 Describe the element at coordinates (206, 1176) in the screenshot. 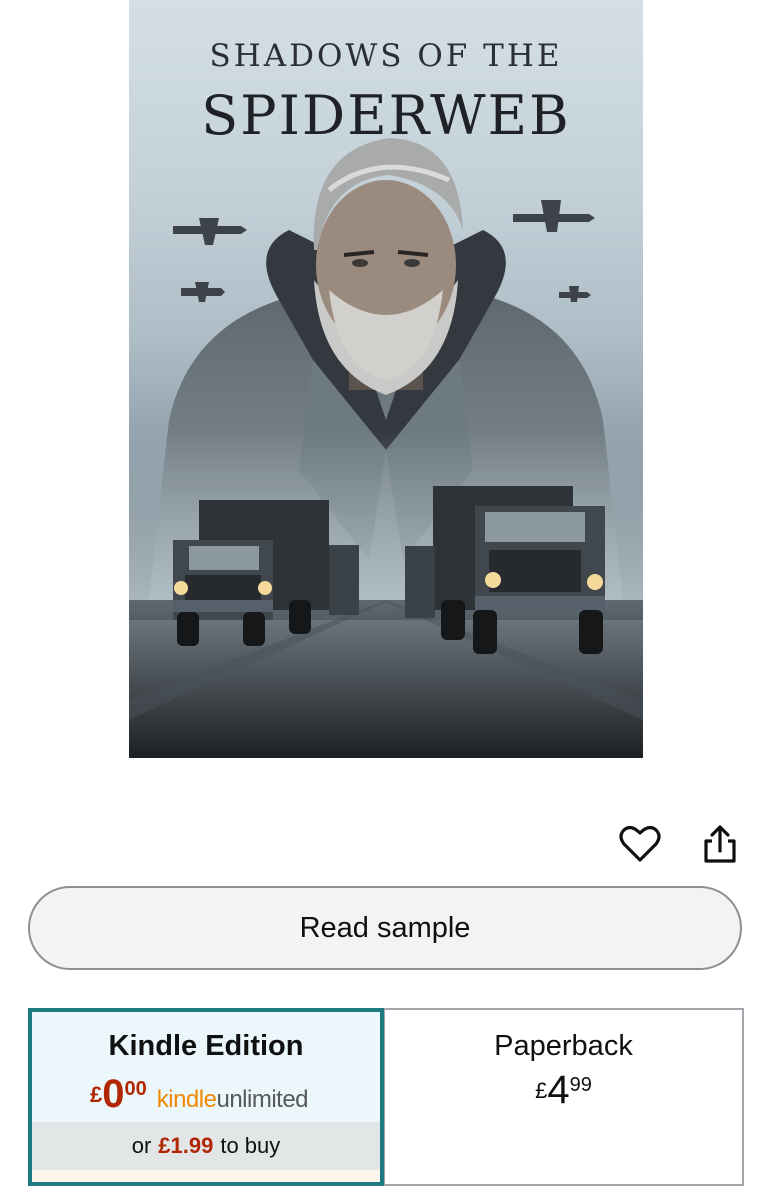

I see `swatch-bottom-strip` at that location.